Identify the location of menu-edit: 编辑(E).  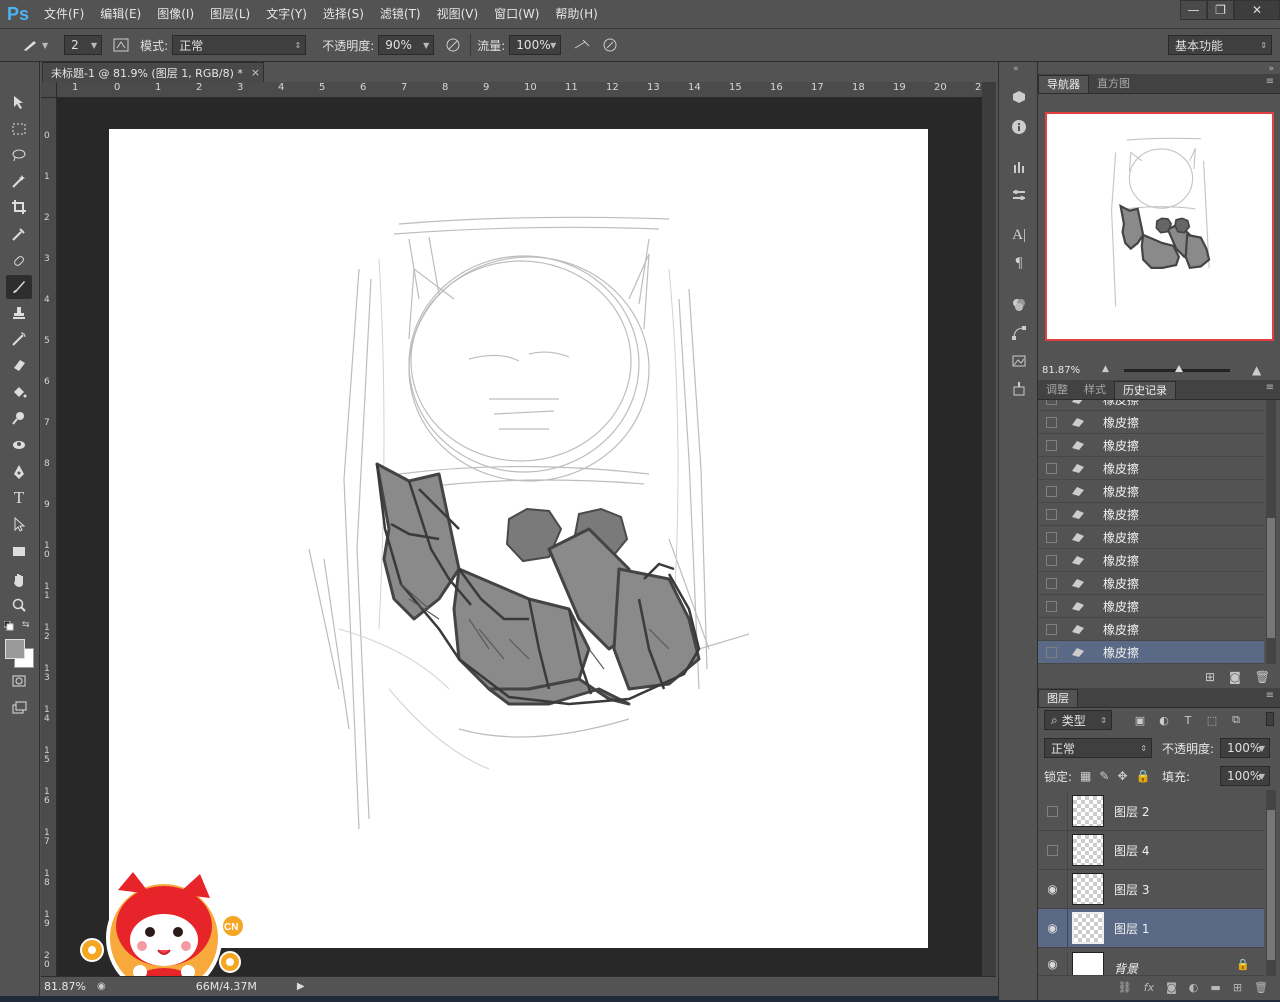
(120, 14).